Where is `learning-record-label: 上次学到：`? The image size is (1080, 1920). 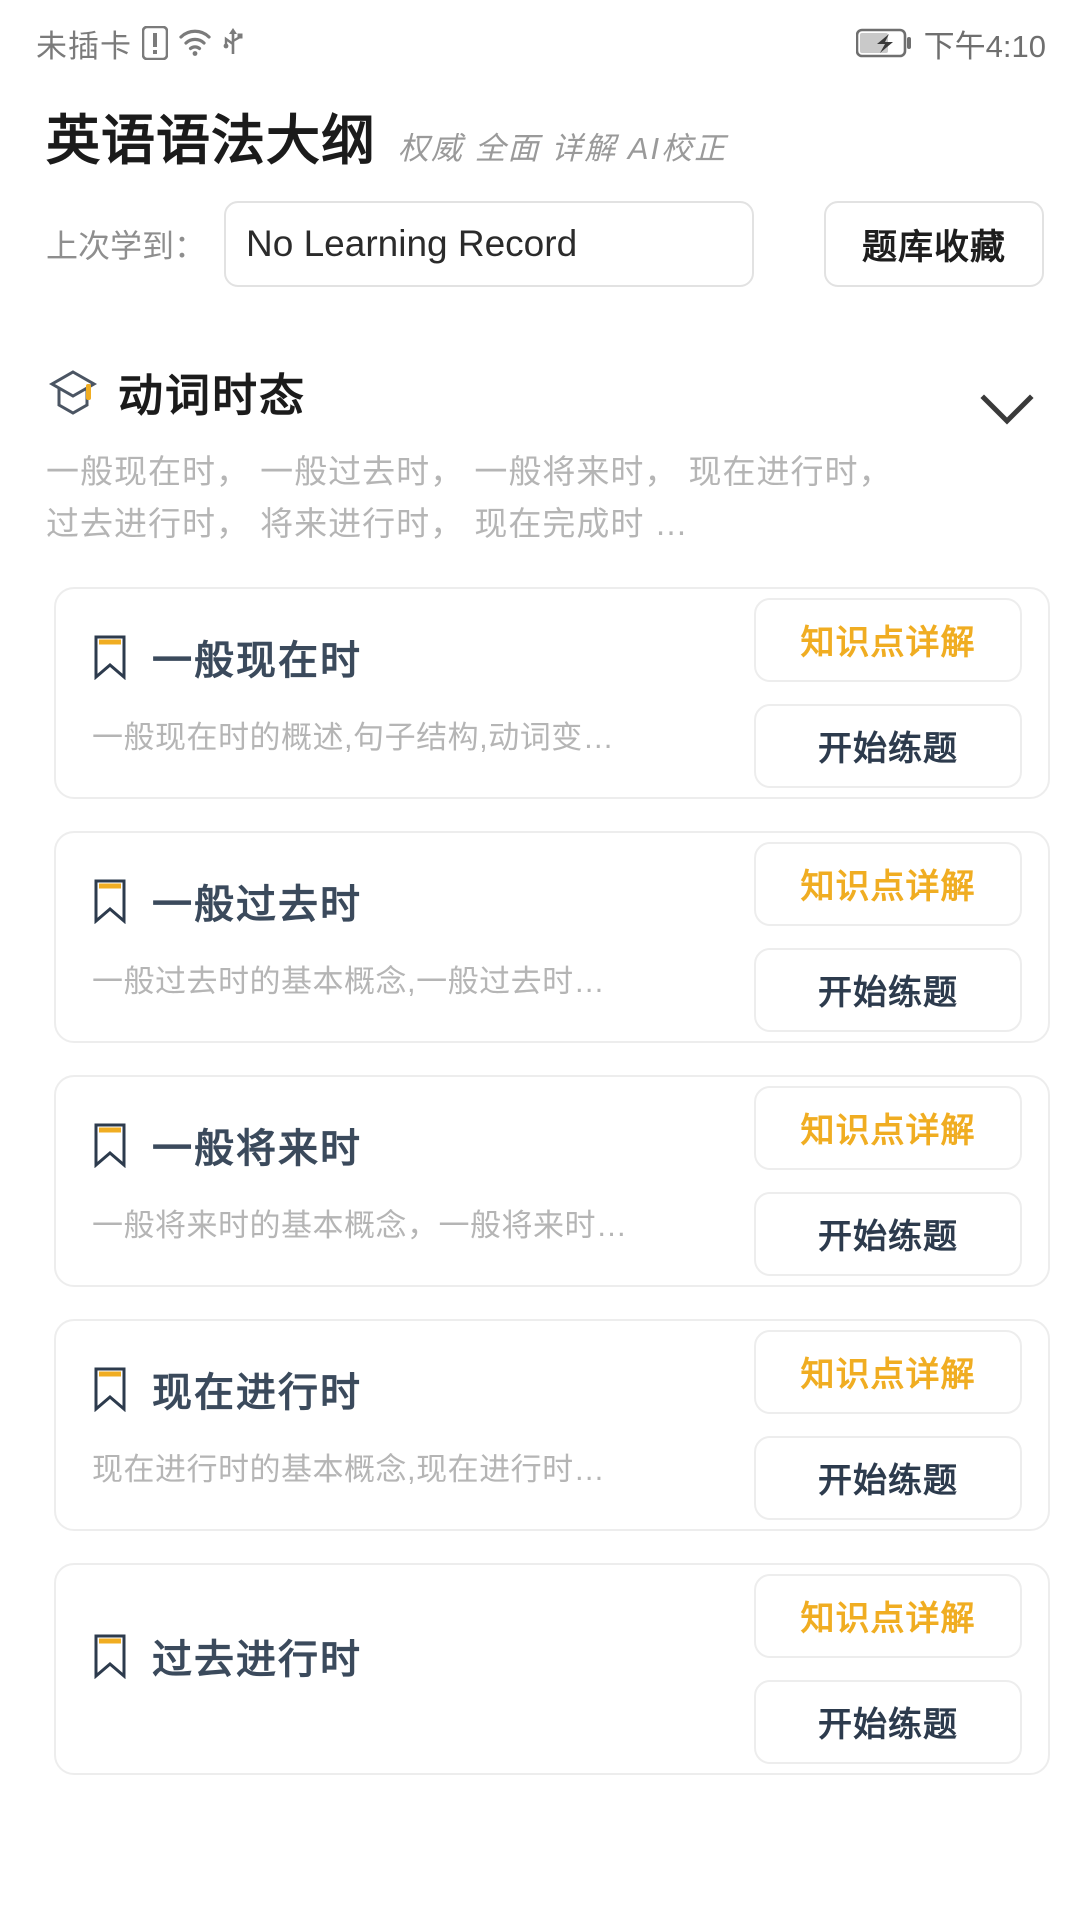
learning-record-label: 上次学到： is located at coordinates (126, 246).